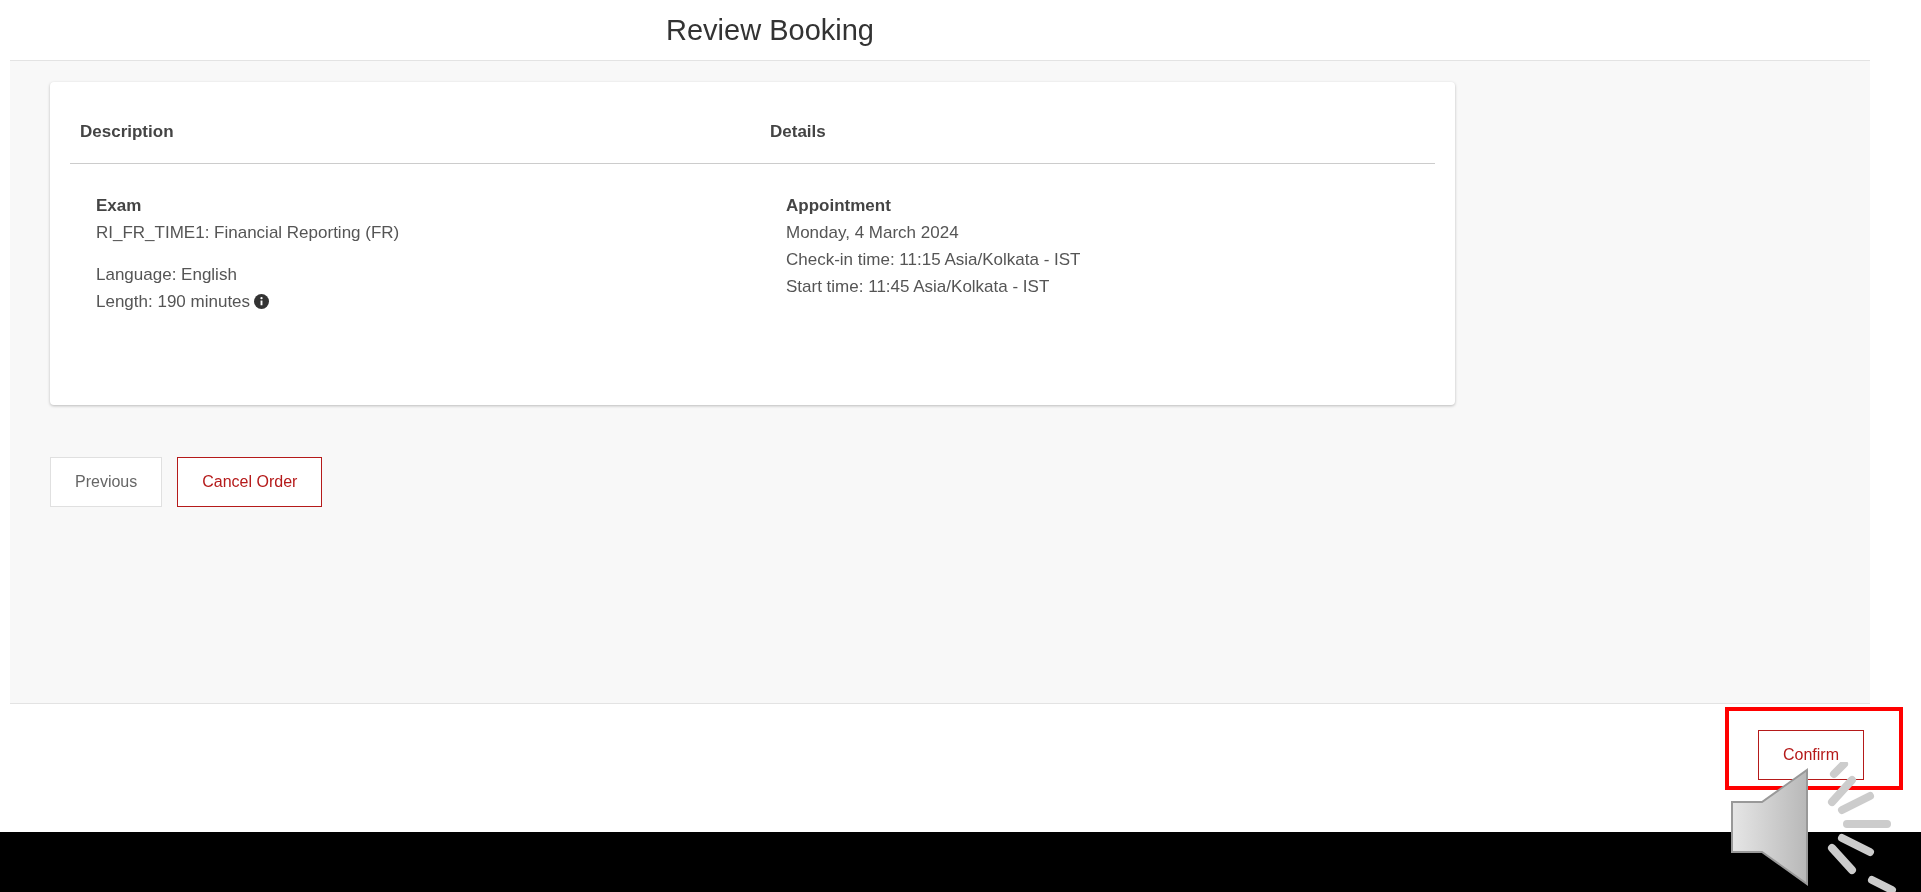 The image size is (1921, 892). What do you see at coordinates (415, 141) in the screenshot?
I see `column-header: Description` at bounding box center [415, 141].